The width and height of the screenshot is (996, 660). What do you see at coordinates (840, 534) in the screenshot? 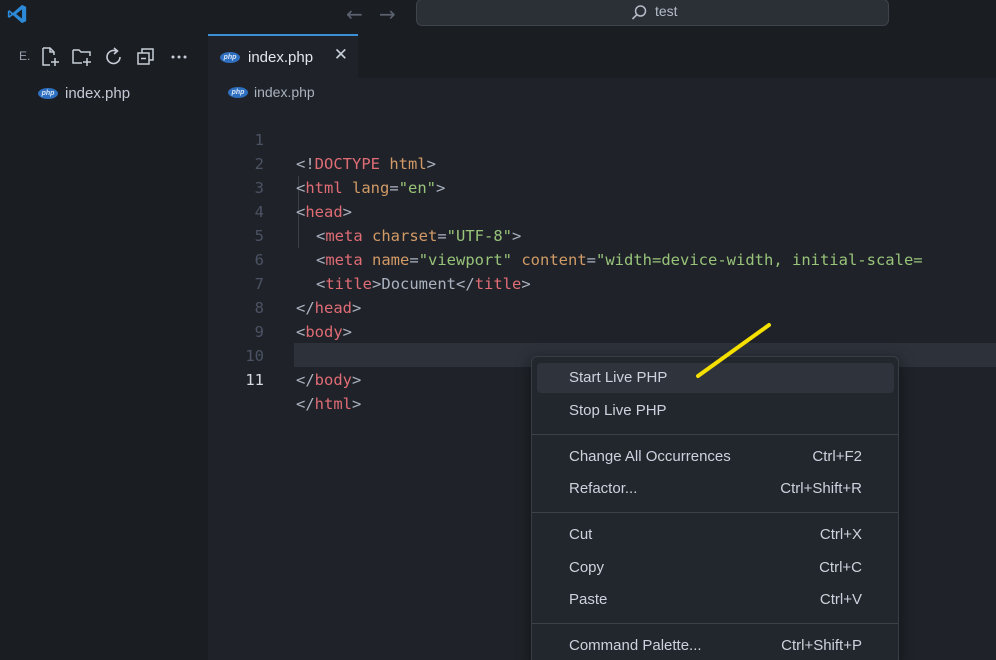
I see `menu-item-shortcut: Ctrl+X` at bounding box center [840, 534].